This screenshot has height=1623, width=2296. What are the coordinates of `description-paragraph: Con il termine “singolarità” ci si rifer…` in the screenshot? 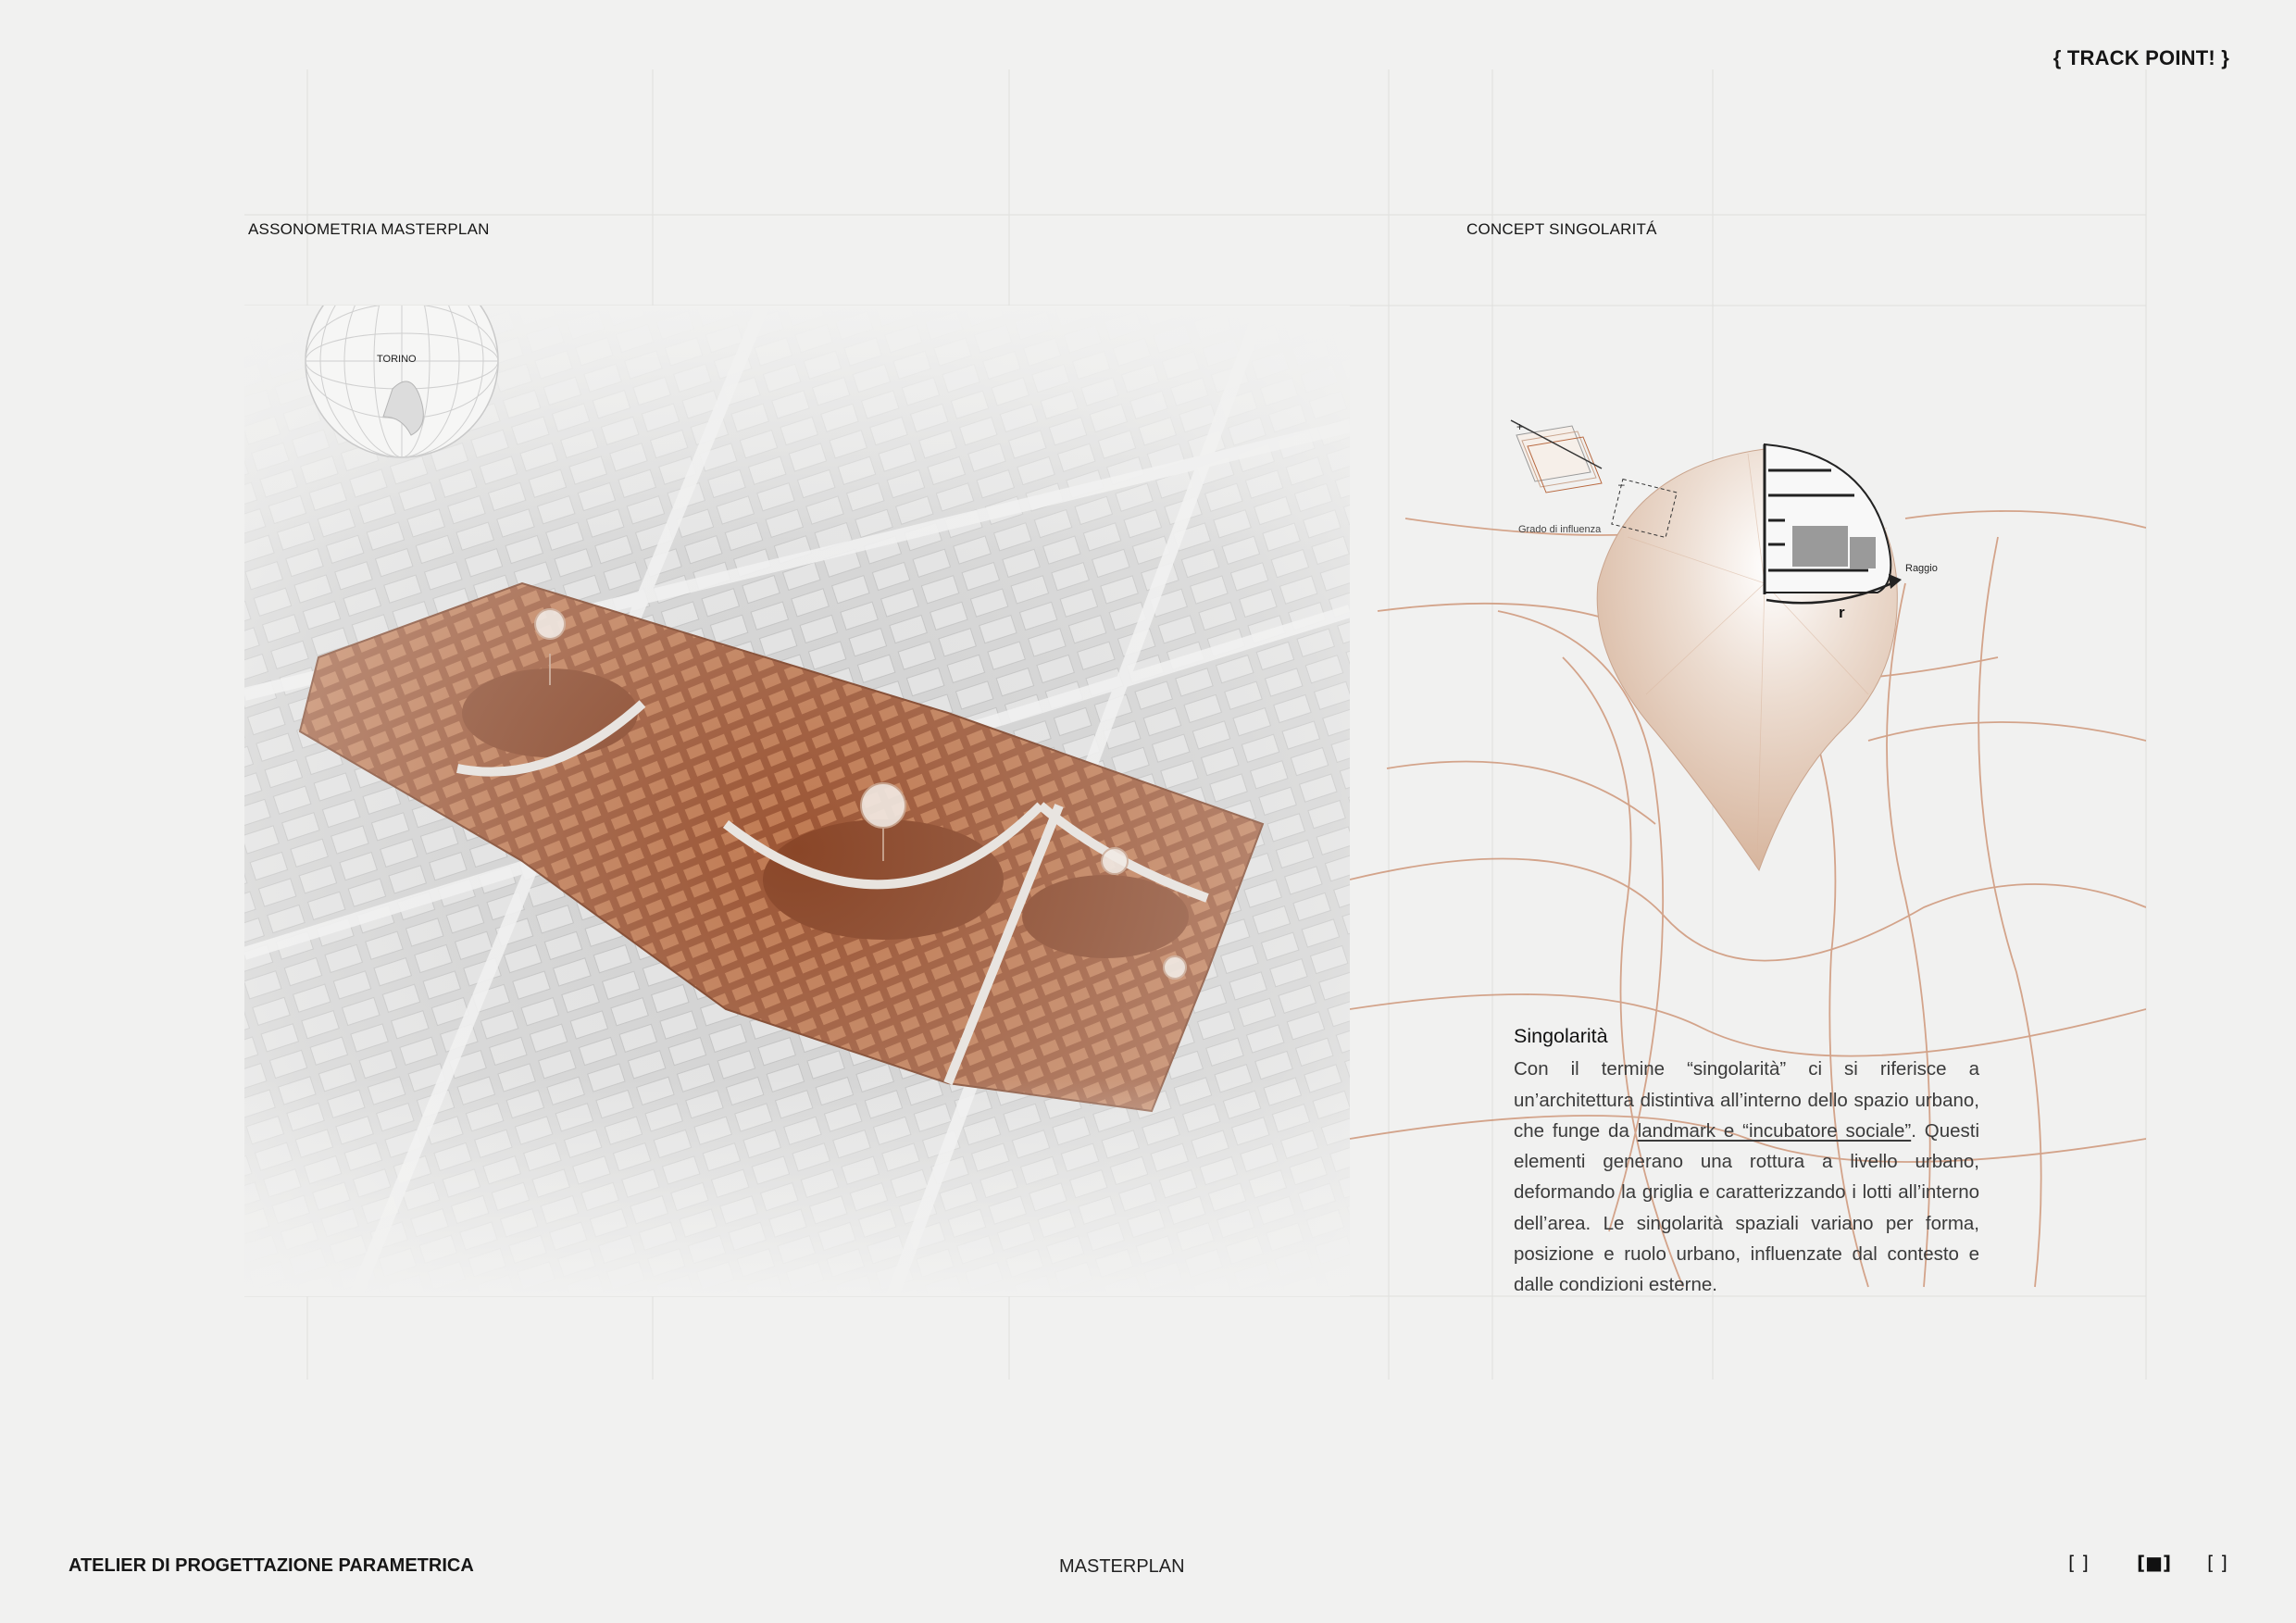 It's located at (1746, 1177).